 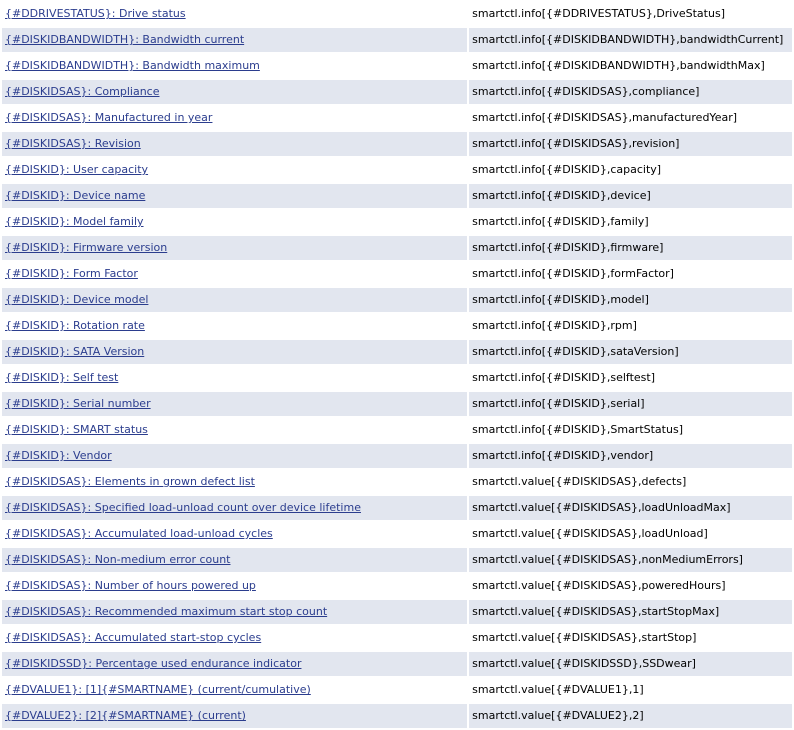 I want to click on item-name-cell: {#DISKIDBANDWIDTH}: Bandwidth maximum, so click(x=235, y=66).